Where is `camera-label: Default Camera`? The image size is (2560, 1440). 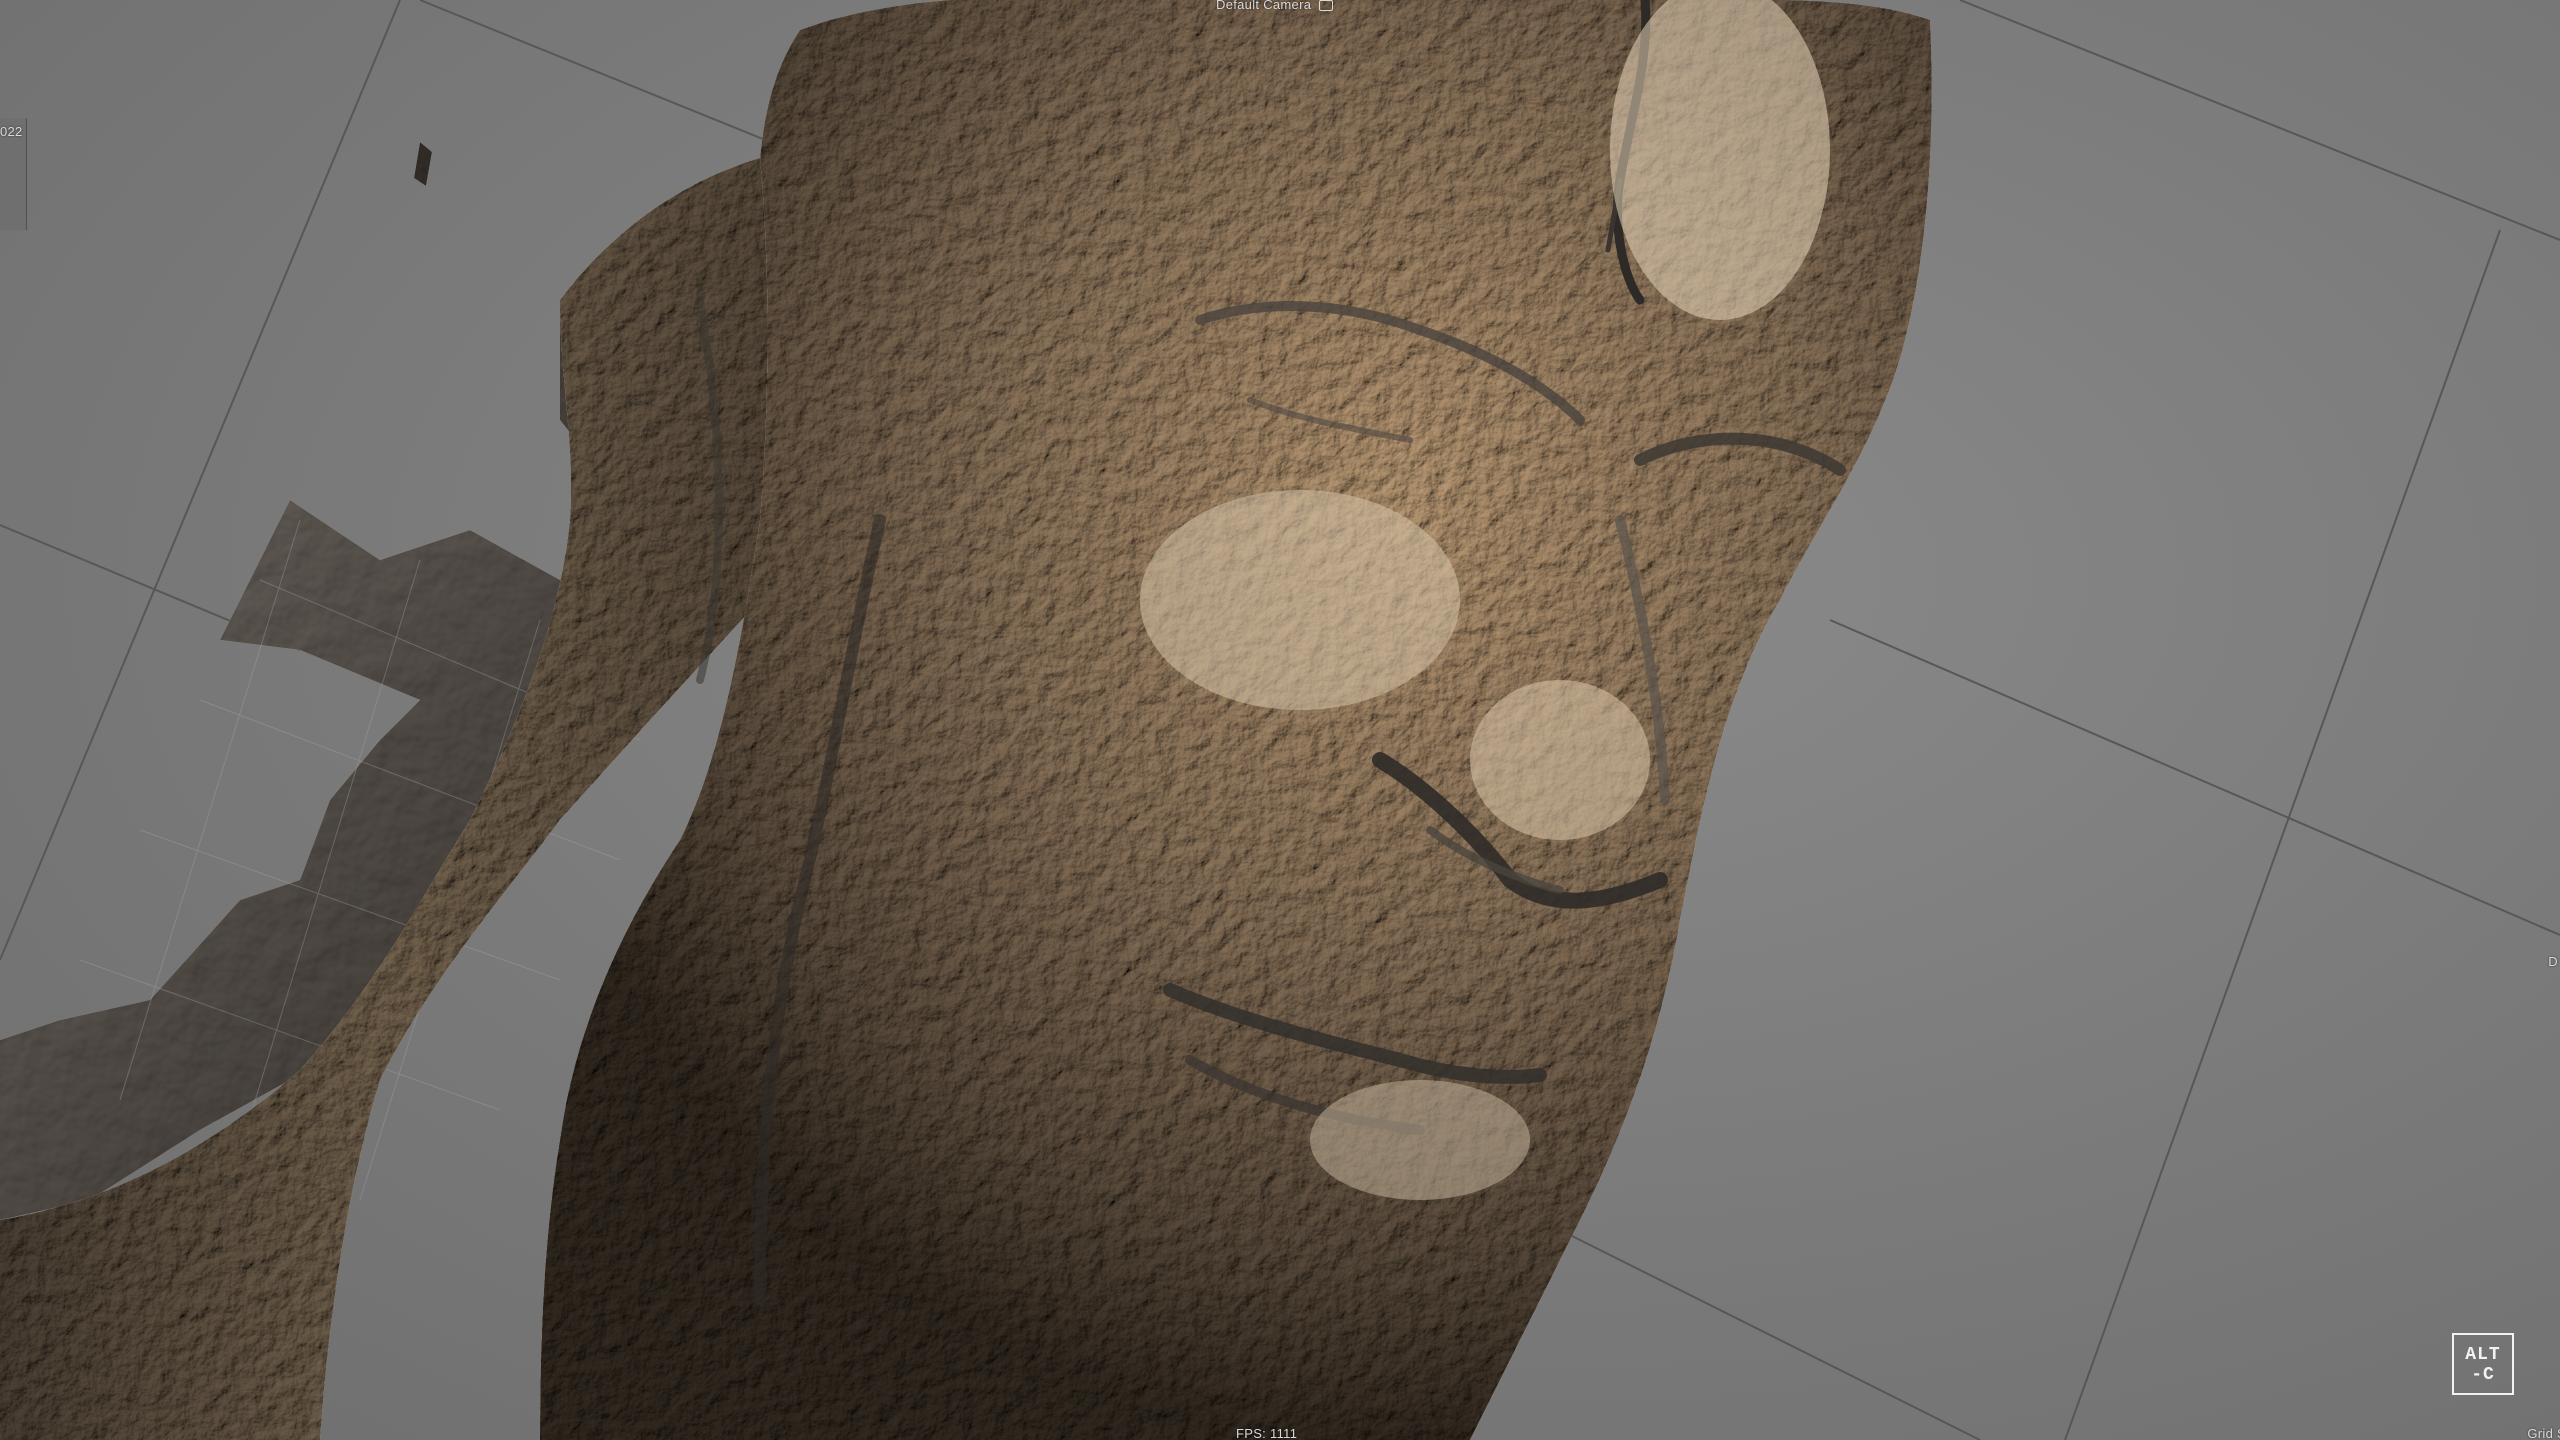
camera-label: Default Camera is located at coordinates (1275, 6).